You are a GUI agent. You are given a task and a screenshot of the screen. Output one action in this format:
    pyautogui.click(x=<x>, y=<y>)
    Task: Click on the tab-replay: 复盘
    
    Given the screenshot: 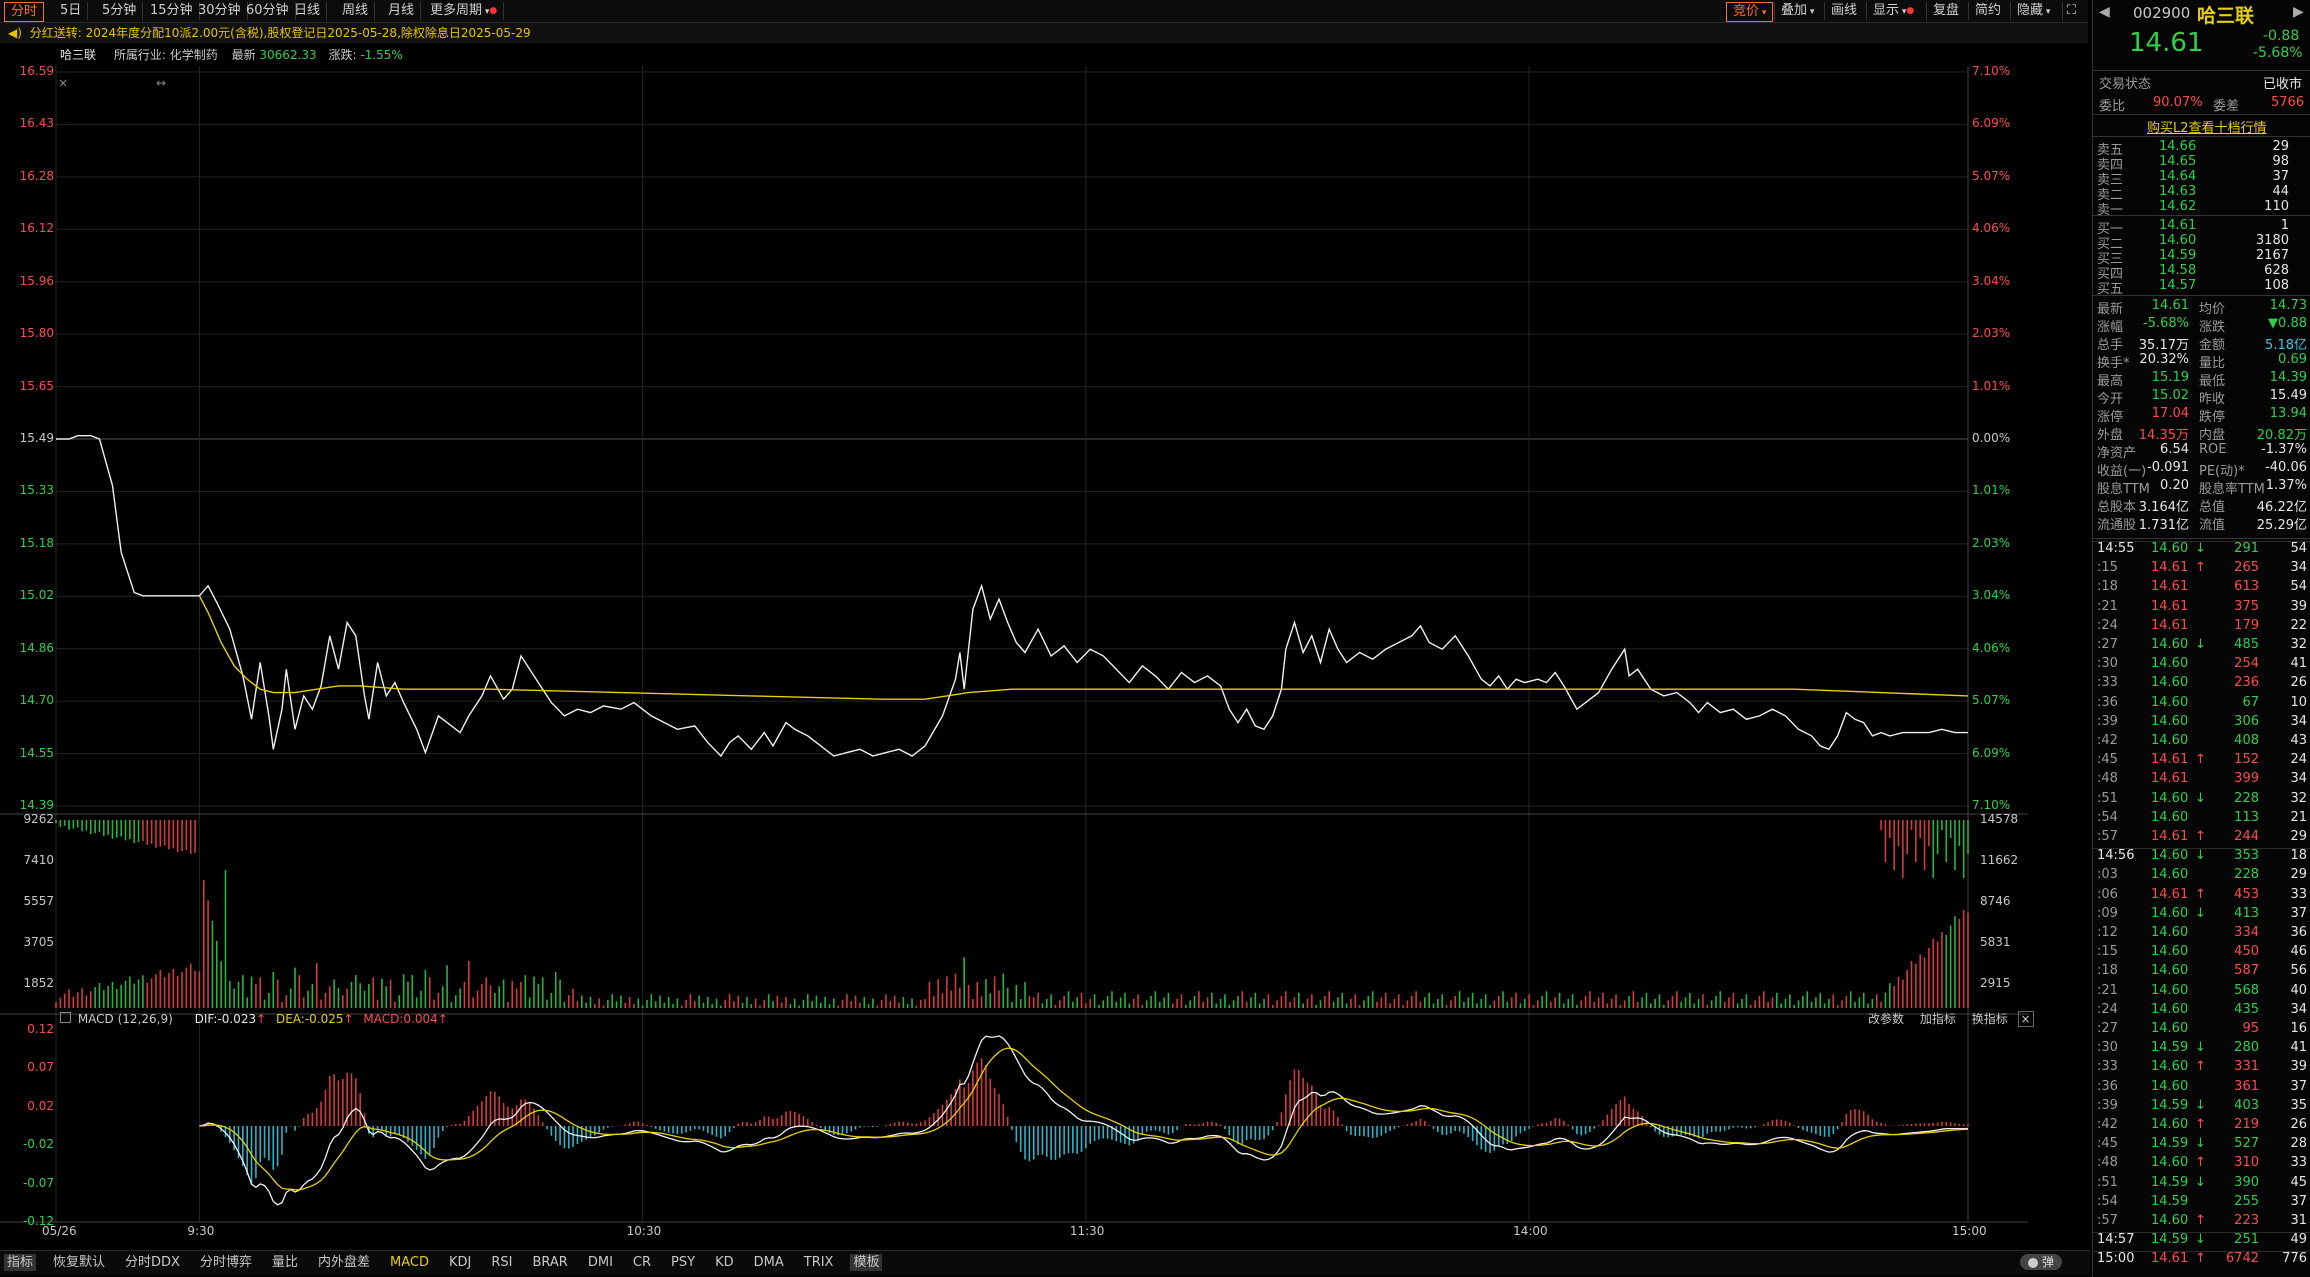 What is the action you would take?
    pyautogui.click(x=1945, y=11)
    